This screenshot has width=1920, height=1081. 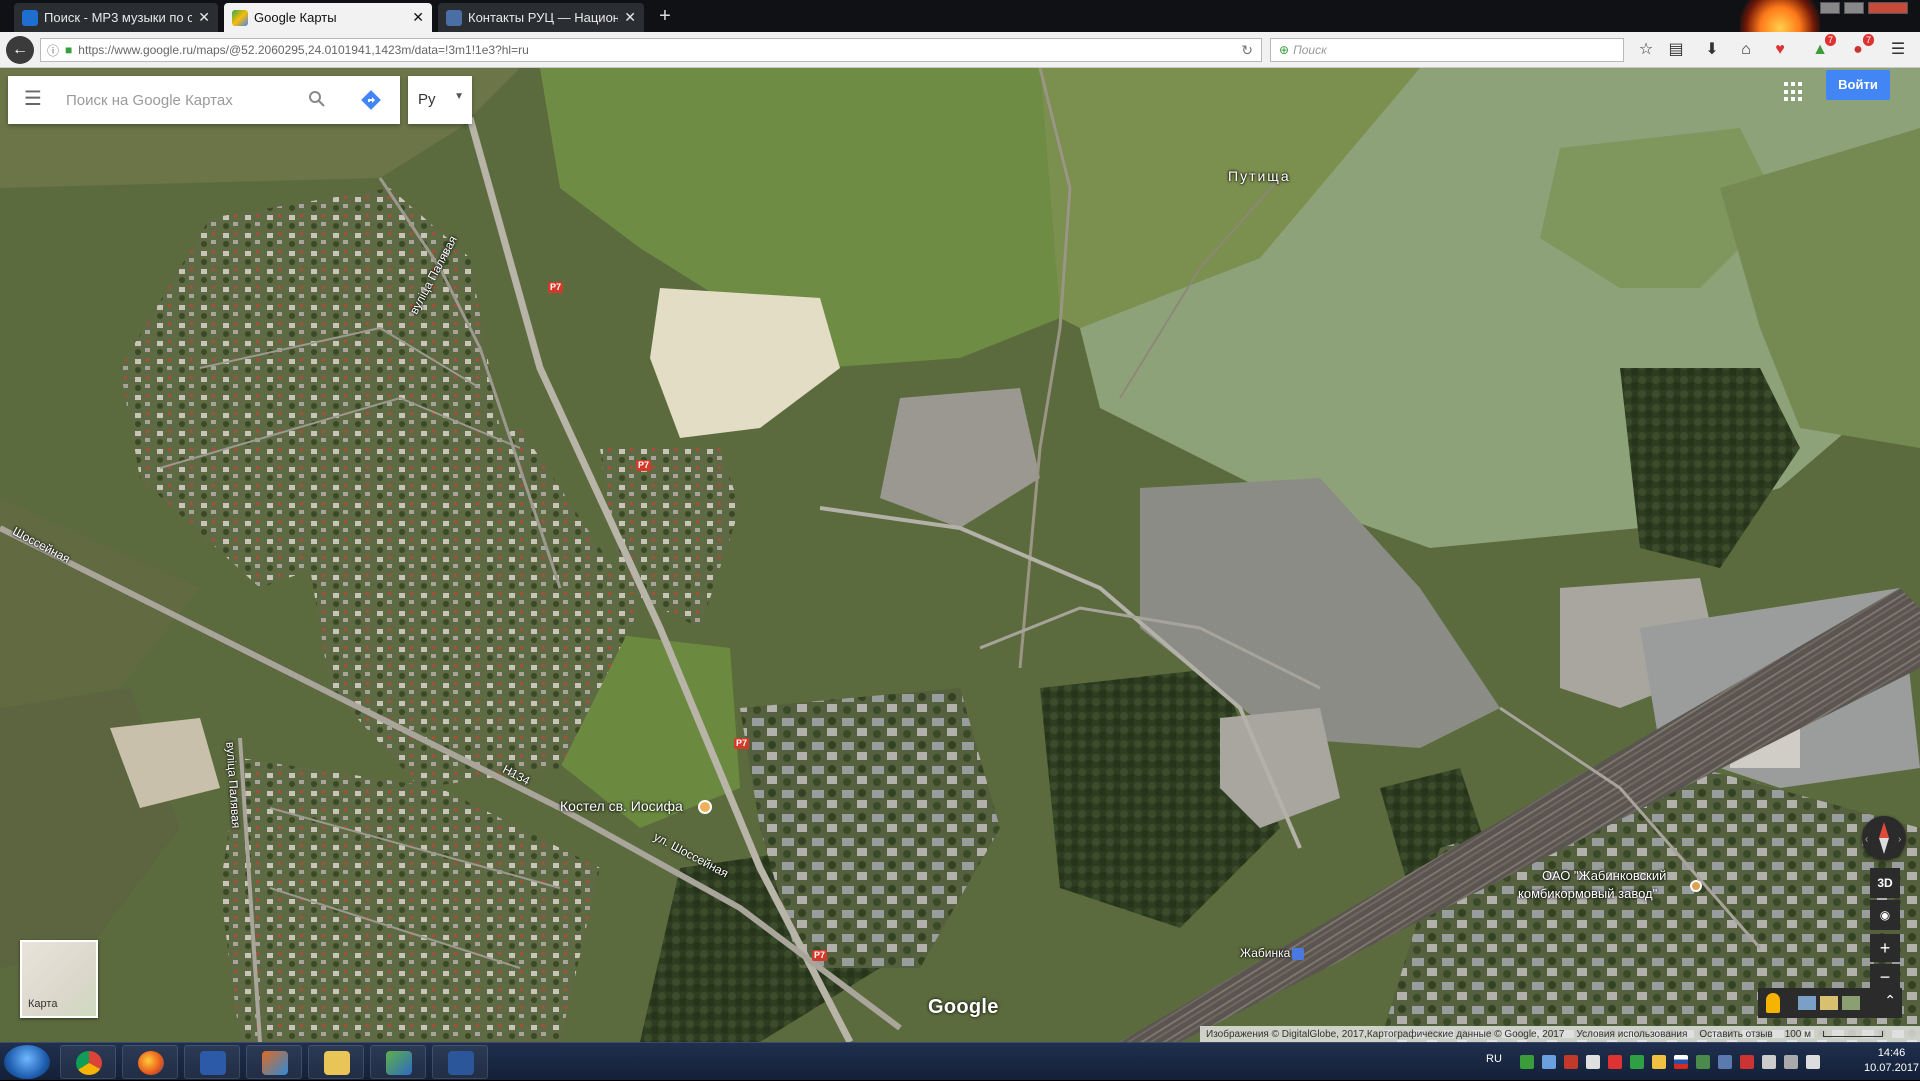 What do you see at coordinates (1247, 50) in the screenshot?
I see `reload-icon: ↻` at bounding box center [1247, 50].